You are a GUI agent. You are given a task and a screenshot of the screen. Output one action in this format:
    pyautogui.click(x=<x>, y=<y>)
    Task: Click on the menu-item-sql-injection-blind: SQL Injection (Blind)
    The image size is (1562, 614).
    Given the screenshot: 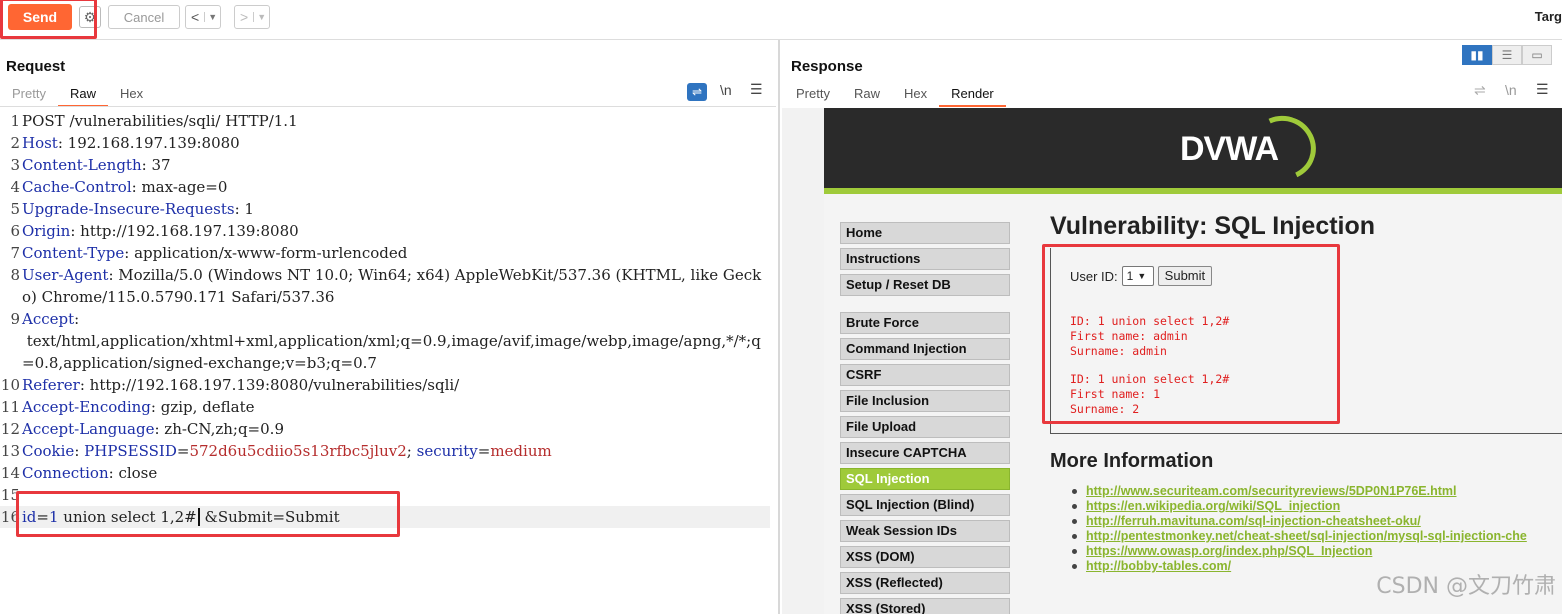 What is the action you would take?
    pyautogui.click(x=925, y=505)
    